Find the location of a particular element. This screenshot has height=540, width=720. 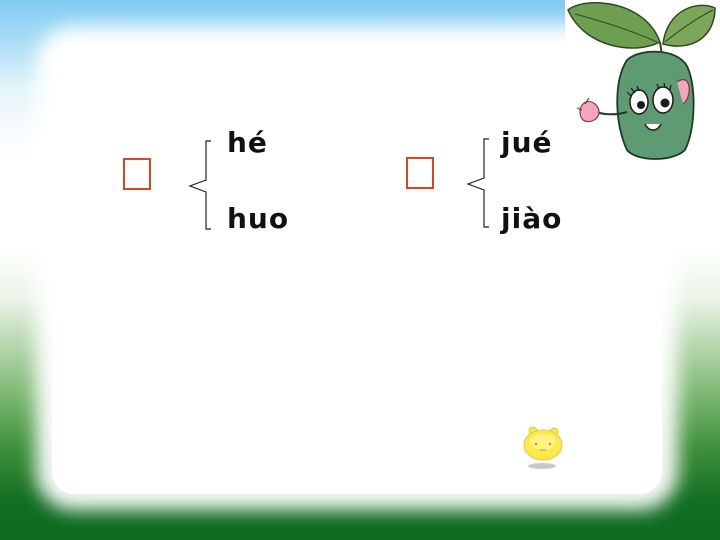

reading-2a: jué is located at coordinates (527, 142).